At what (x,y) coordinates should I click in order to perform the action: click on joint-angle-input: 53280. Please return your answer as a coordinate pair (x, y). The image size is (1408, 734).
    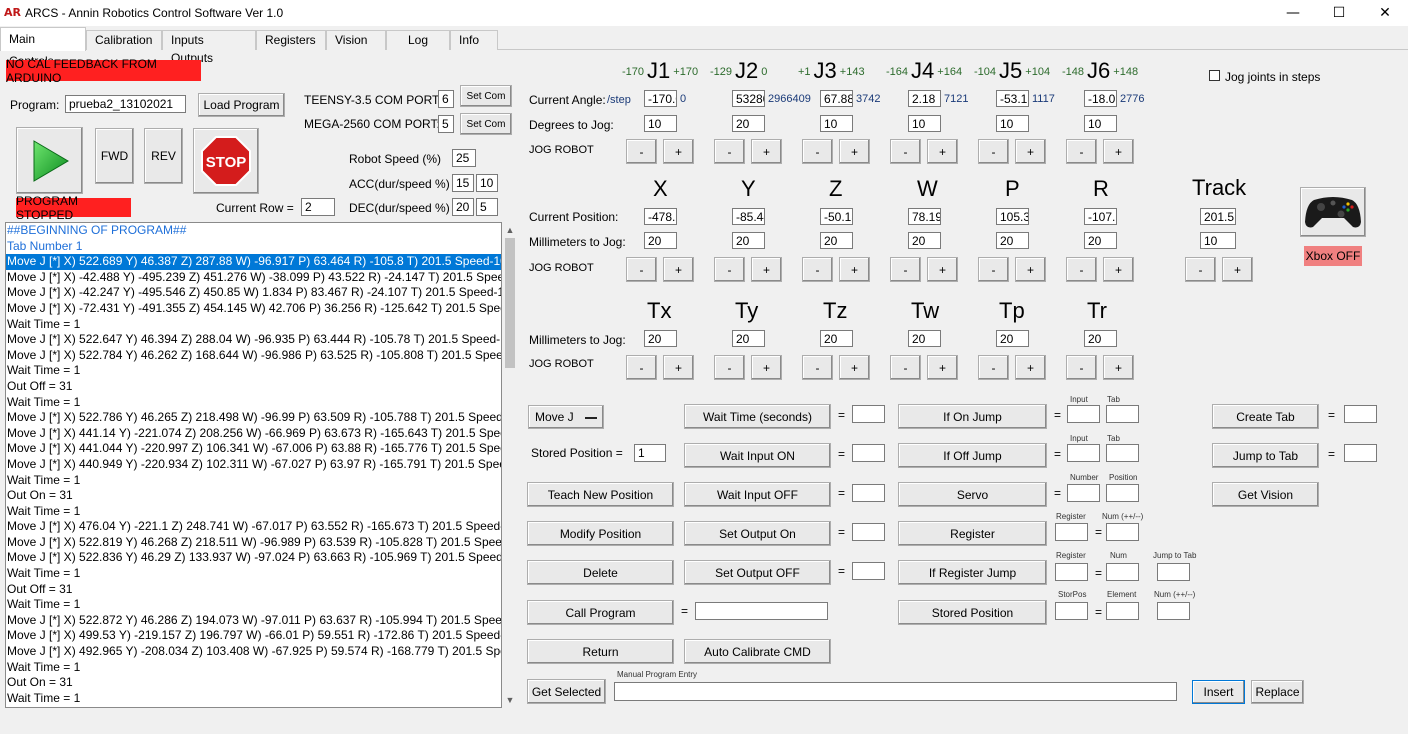
    Looking at the image, I should click on (748, 98).